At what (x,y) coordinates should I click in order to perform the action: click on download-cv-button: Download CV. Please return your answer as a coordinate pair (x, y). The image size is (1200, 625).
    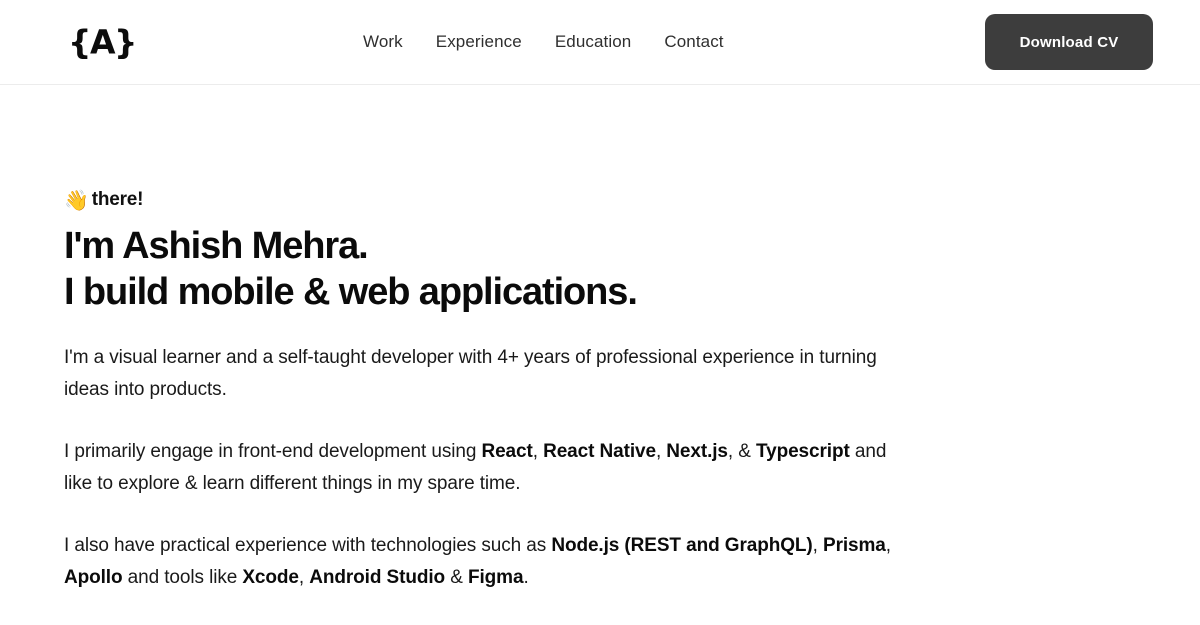
    Looking at the image, I should click on (1069, 42).